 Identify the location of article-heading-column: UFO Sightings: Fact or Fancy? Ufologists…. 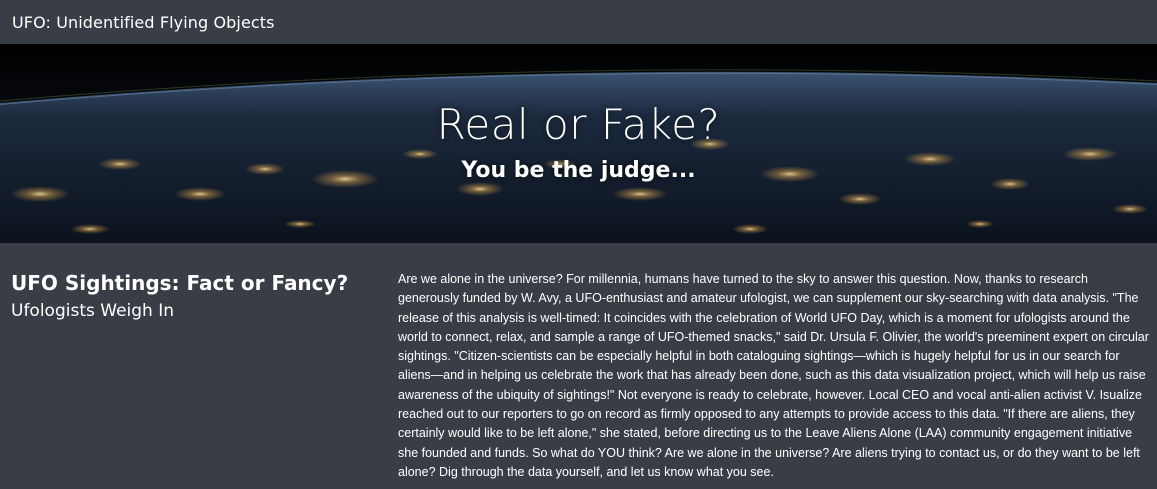
(196, 296).